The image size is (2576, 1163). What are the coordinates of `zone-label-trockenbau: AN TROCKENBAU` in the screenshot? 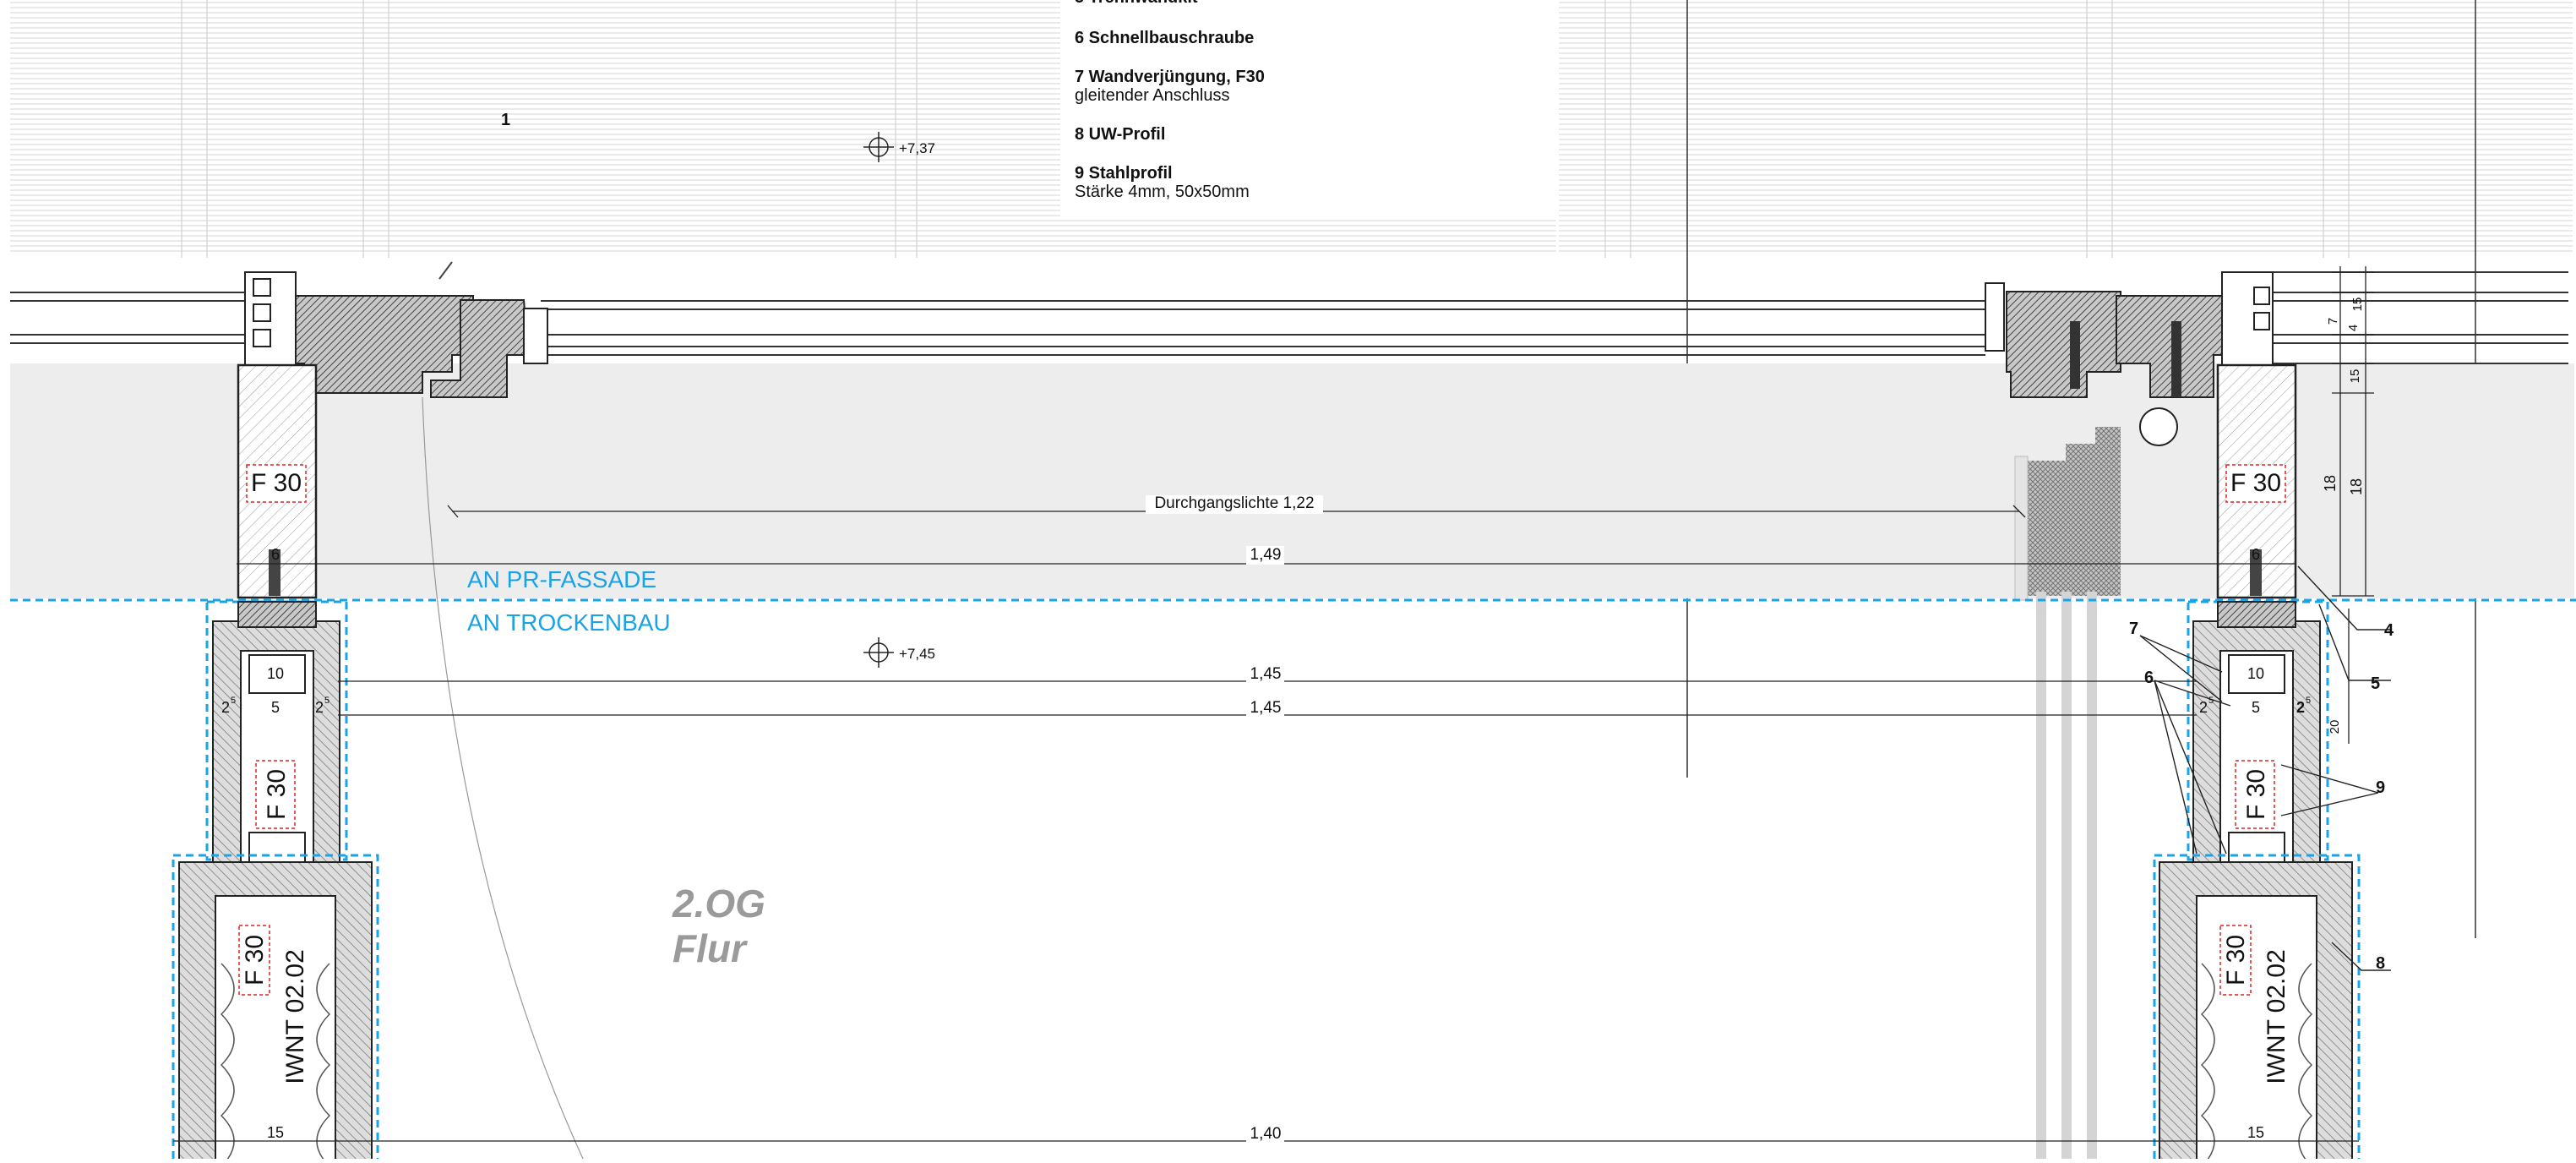 It's located at (569, 622).